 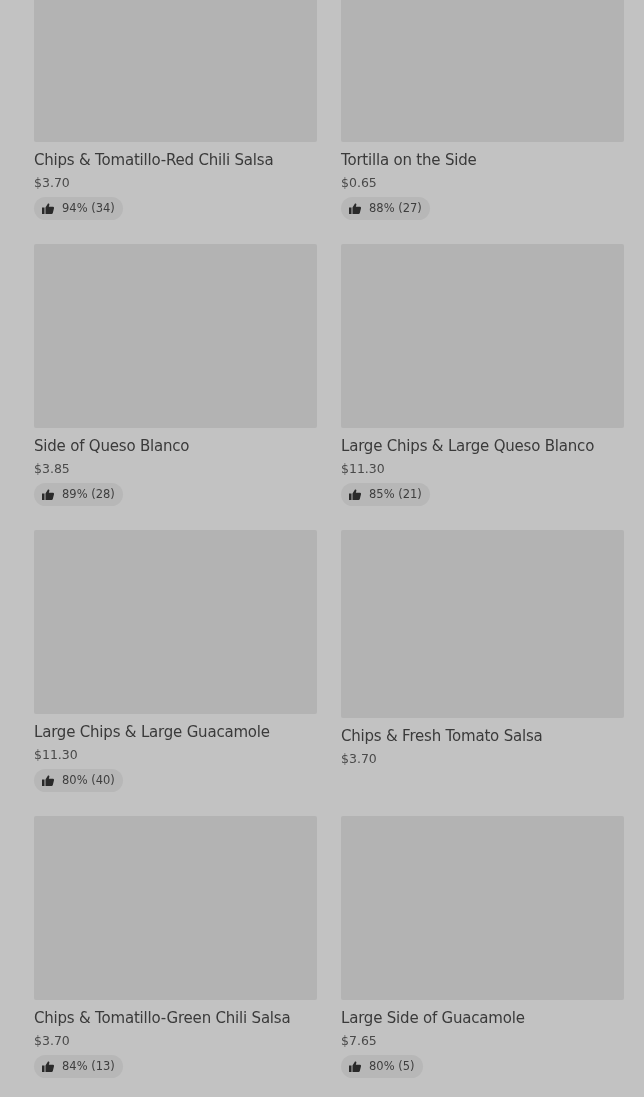 What do you see at coordinates (468, 446) in the screenshot?
I see `item-name: Large Chips & Large Queso Blanco` at bounding box center [468, 446].